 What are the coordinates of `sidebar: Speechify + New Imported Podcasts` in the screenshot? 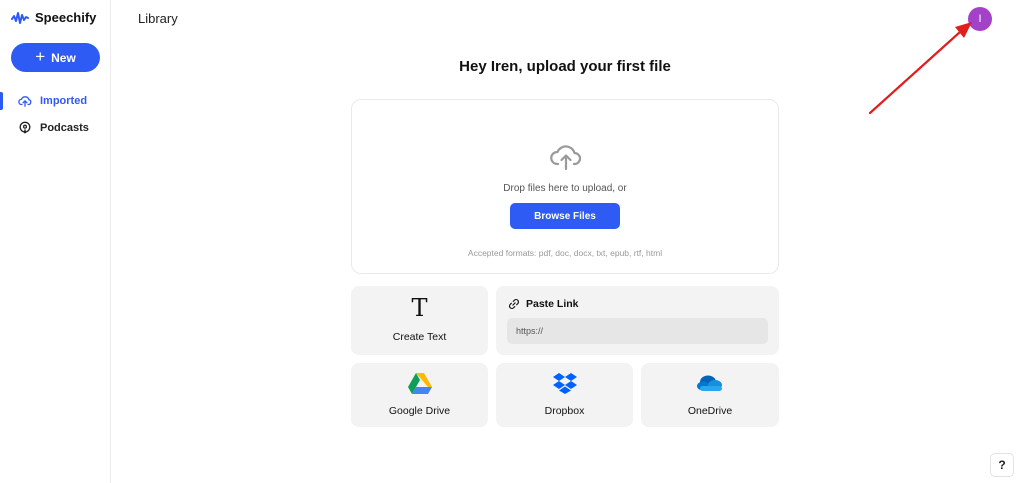 It's located at (55, 241).